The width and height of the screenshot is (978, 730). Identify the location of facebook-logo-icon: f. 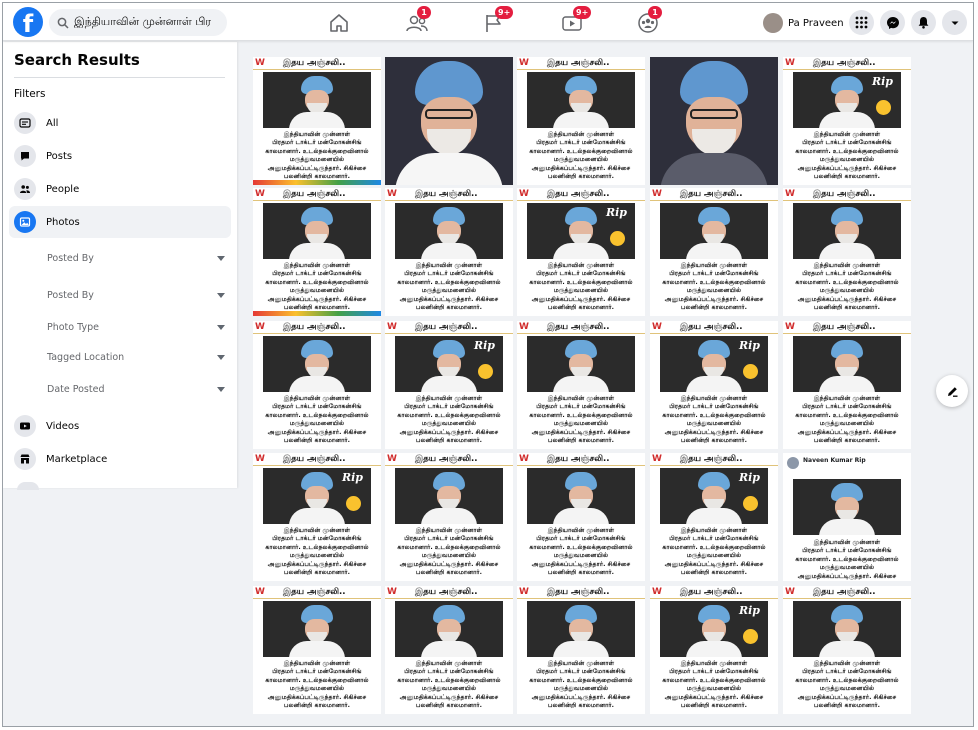
(28, 22).